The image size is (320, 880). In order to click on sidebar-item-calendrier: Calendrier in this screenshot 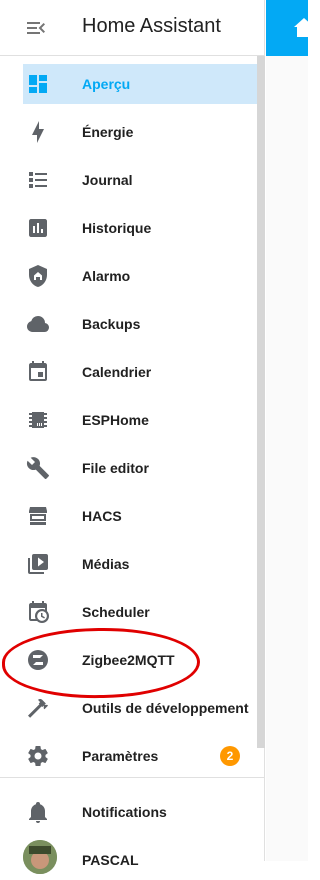, I will do `click(129, 372)`.